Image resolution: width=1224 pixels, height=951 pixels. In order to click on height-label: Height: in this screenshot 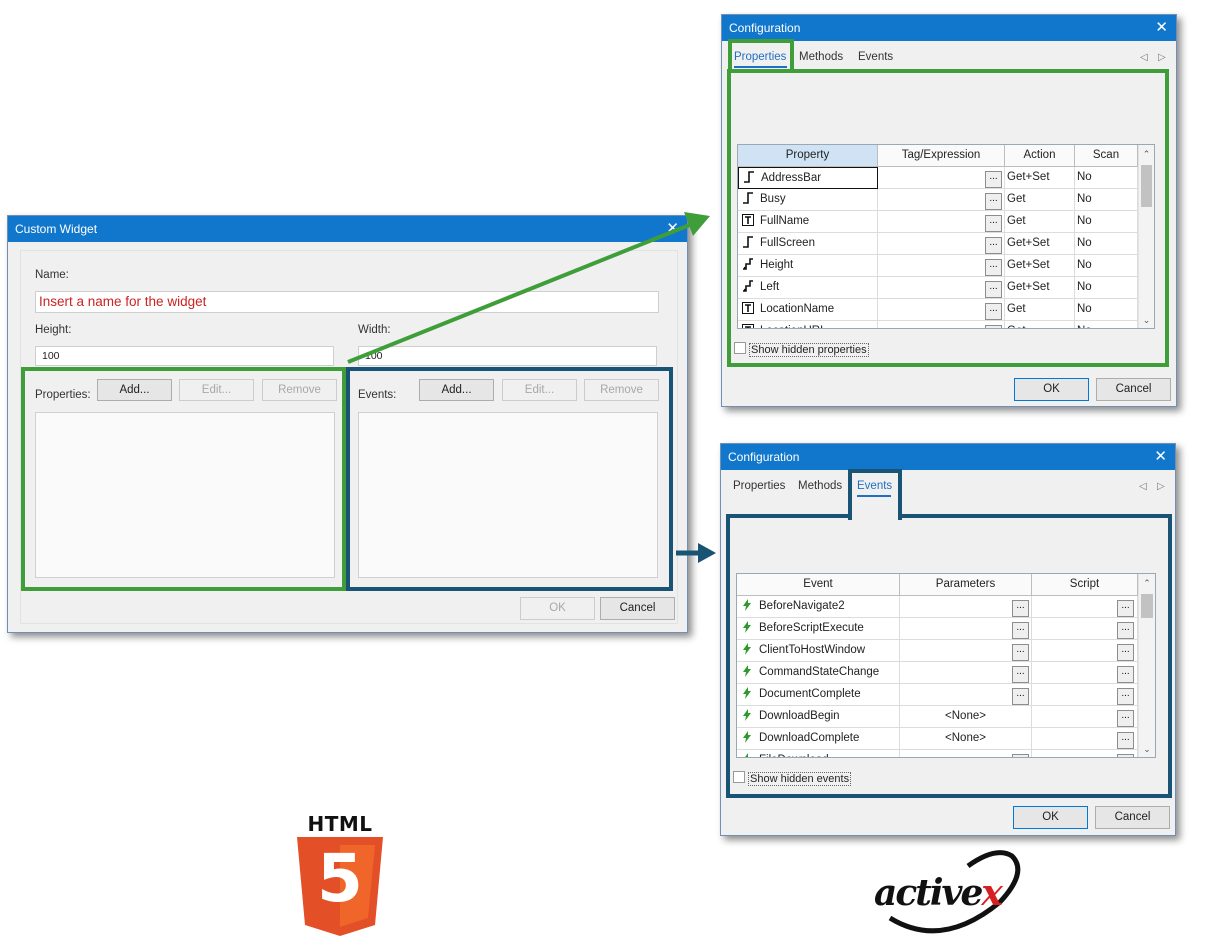, I will do `click(53, 330)`.